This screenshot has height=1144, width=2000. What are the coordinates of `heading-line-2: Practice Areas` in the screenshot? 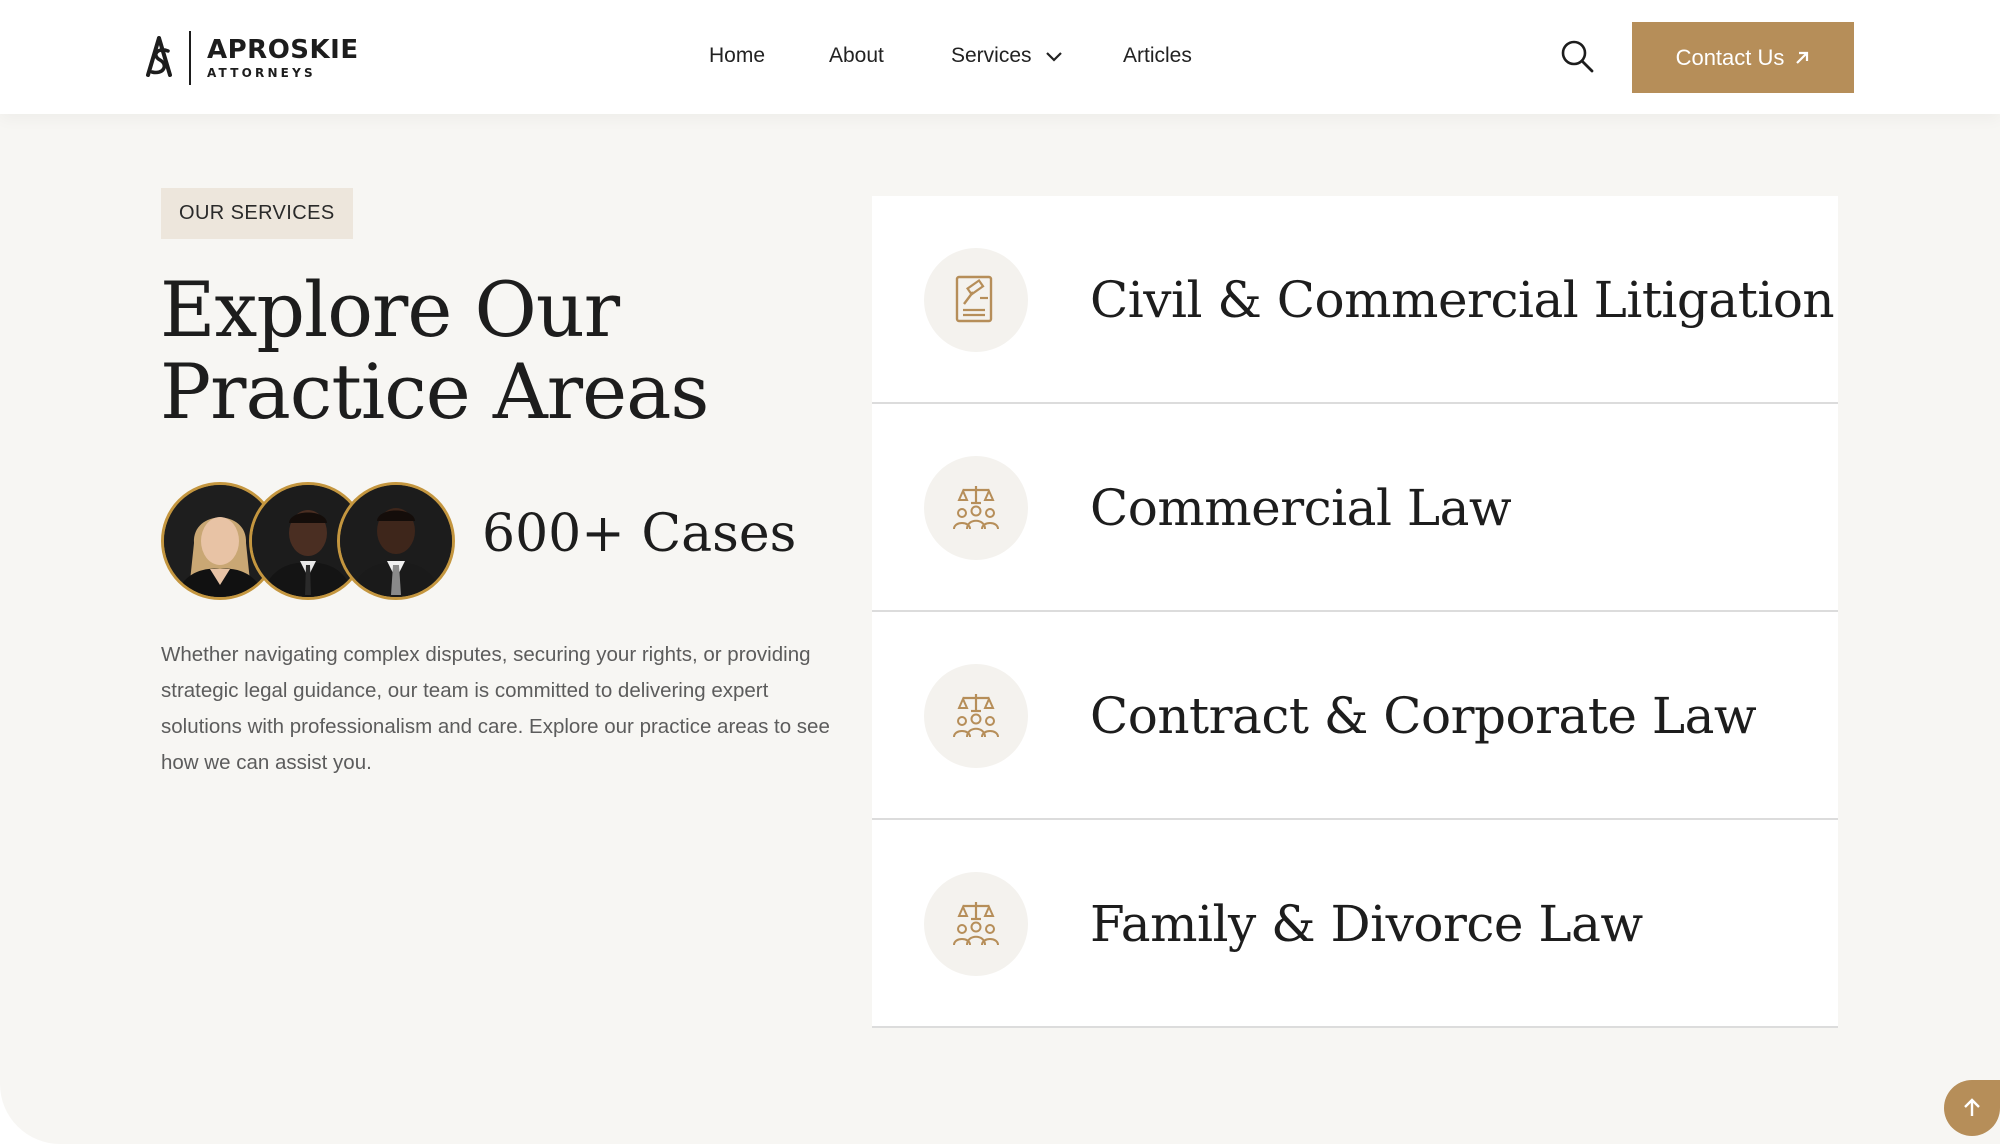 It's located at (434, 391).